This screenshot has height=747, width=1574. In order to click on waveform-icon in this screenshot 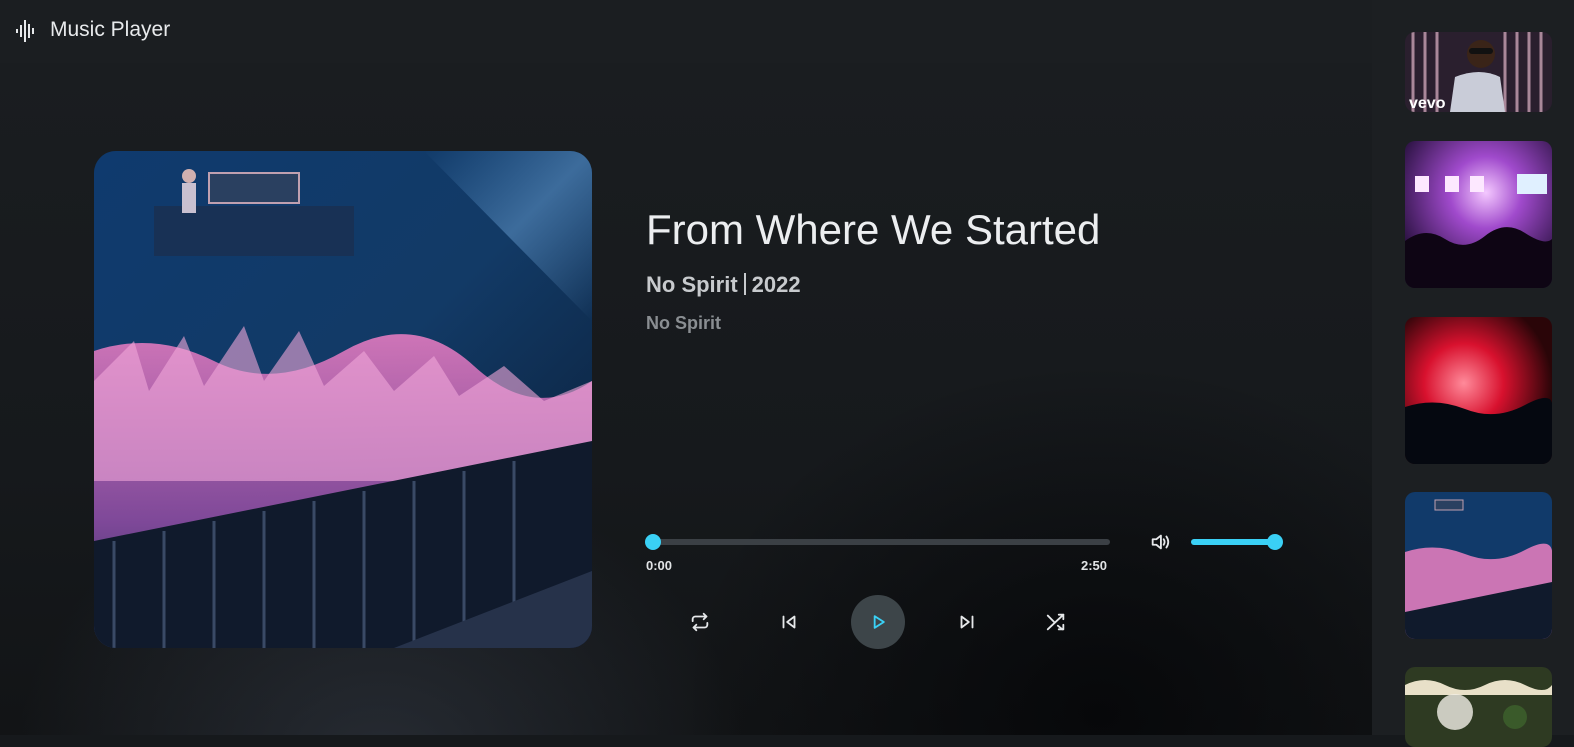, I will do `click(25, 31)`.